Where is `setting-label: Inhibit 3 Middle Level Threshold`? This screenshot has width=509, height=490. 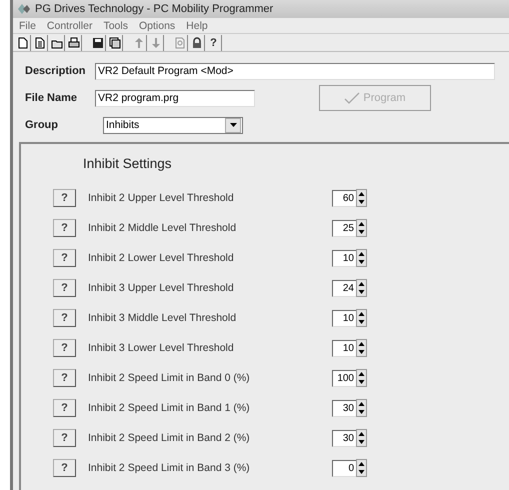 setting-label: Inhibit 3 Middle Level Threshold is located at coordinates (163, 318).